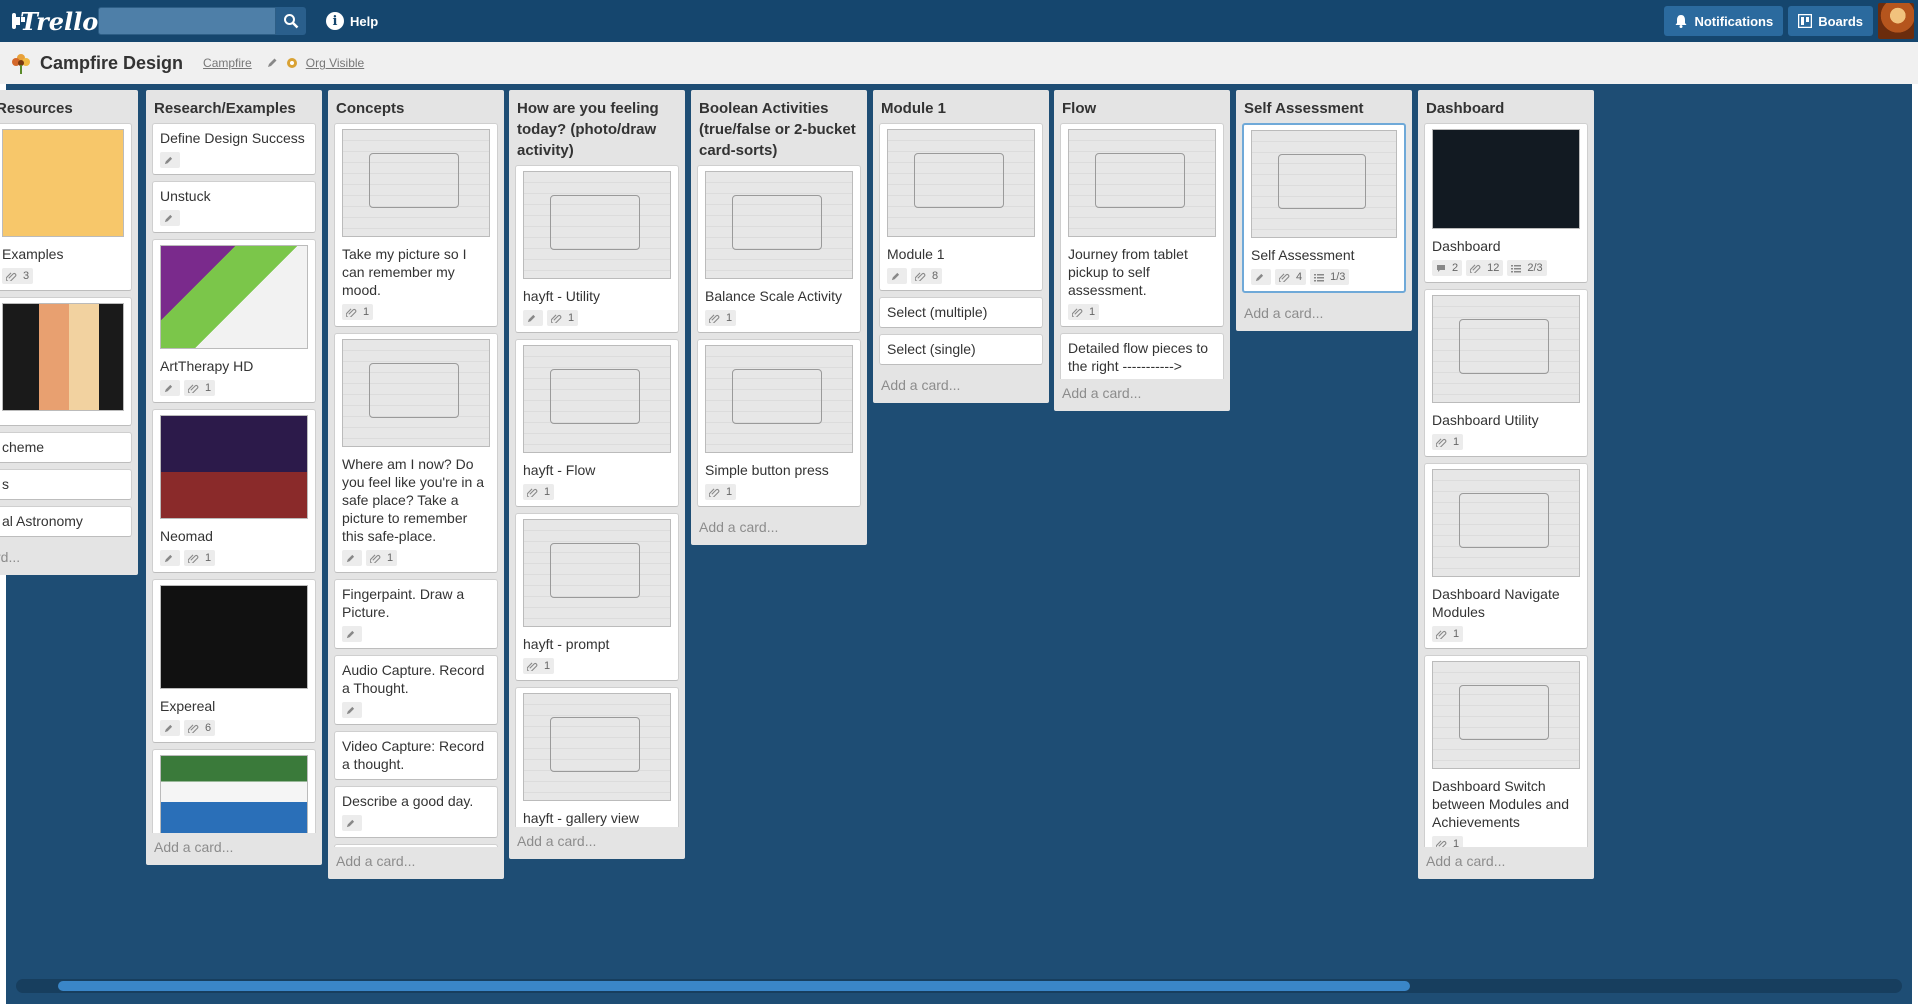 This screenshot has width=1918, height=1008. I want to click on card-badges: 4 1/3, so click(1324, 277).